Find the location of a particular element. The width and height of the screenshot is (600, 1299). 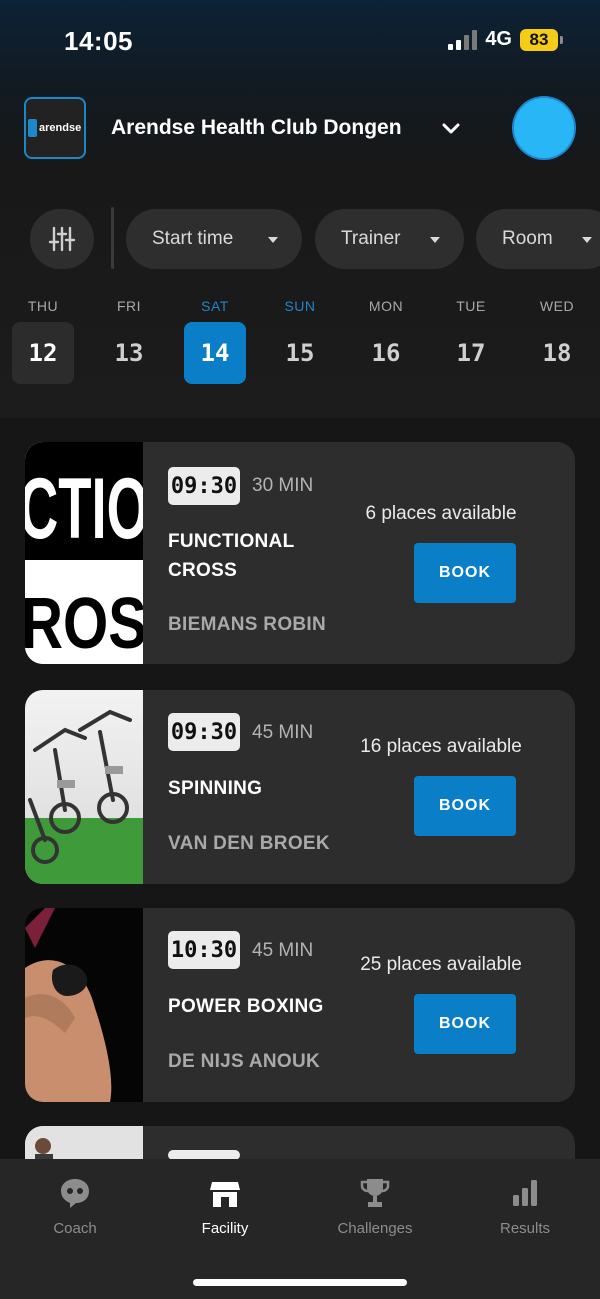

sliders-icon is located at coordinates (62, 239).